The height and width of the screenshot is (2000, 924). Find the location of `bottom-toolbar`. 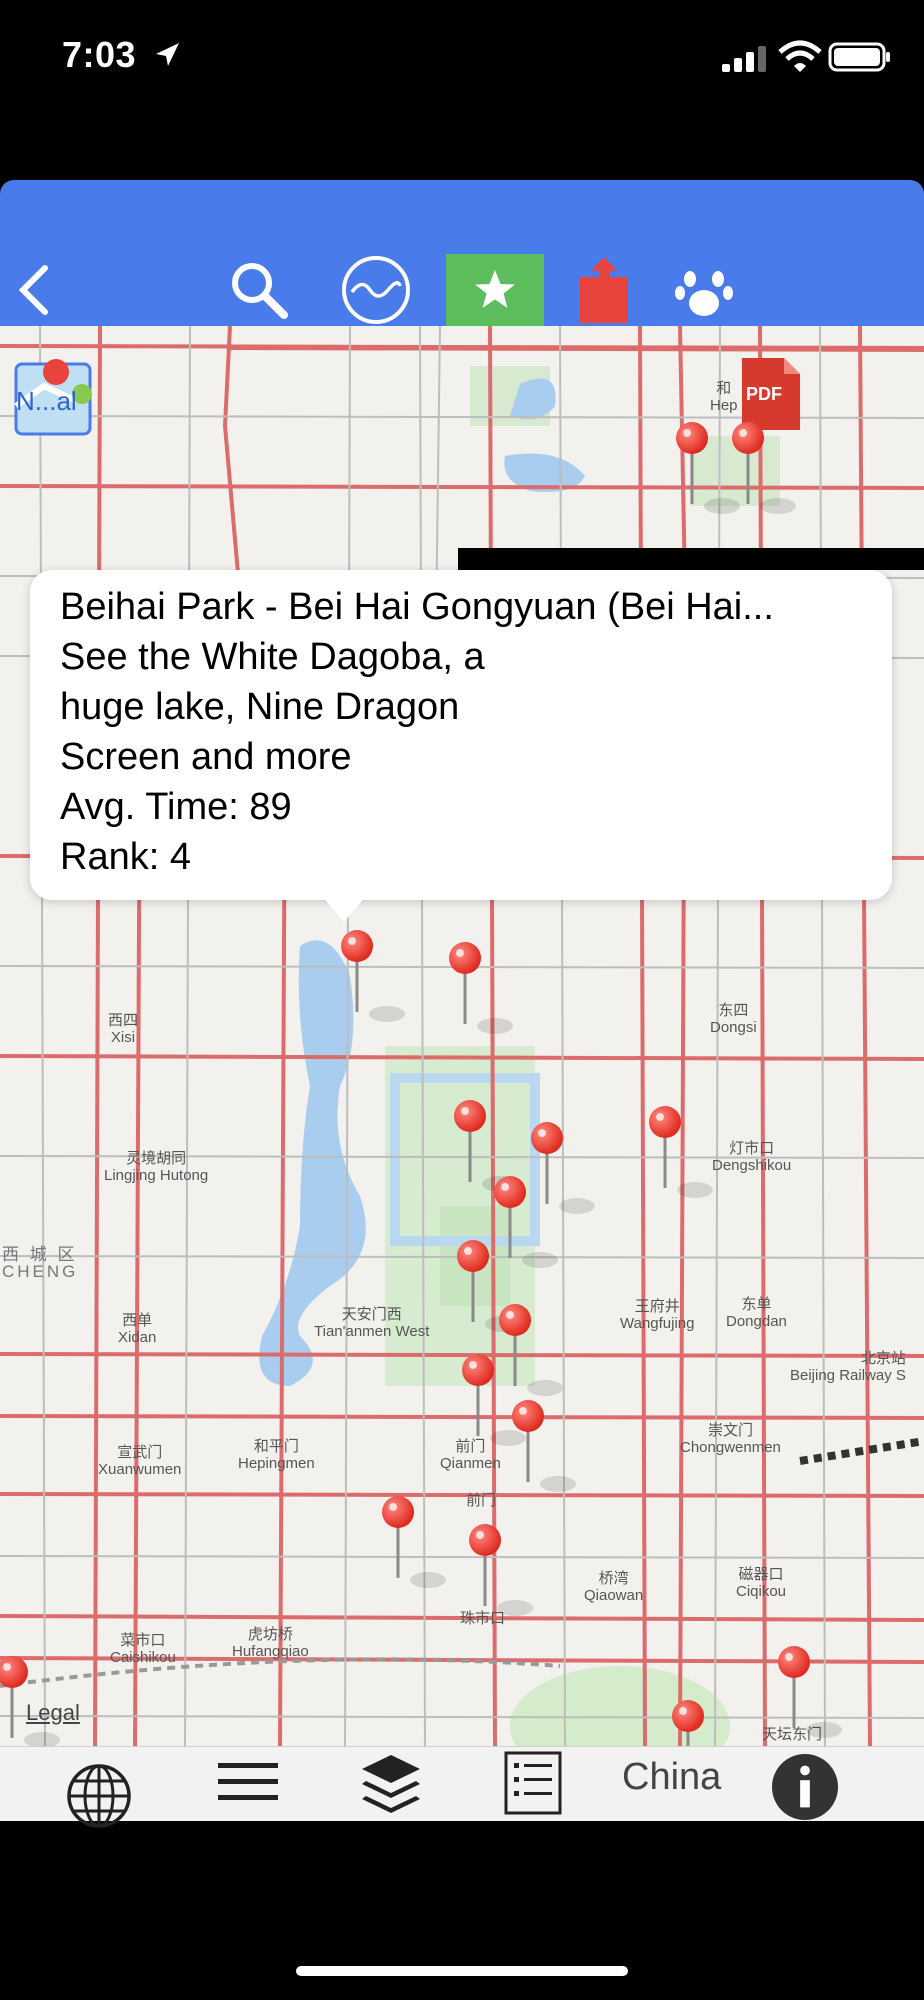

bottom-toolbar is located at coordinates (462, 1787).